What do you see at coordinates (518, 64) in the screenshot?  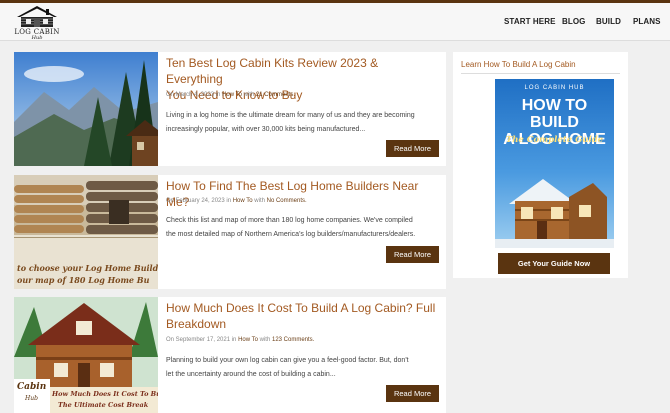 I see `sidebar-title: Learn How To Build A Log Cabin` at bounding box center [518, 64].